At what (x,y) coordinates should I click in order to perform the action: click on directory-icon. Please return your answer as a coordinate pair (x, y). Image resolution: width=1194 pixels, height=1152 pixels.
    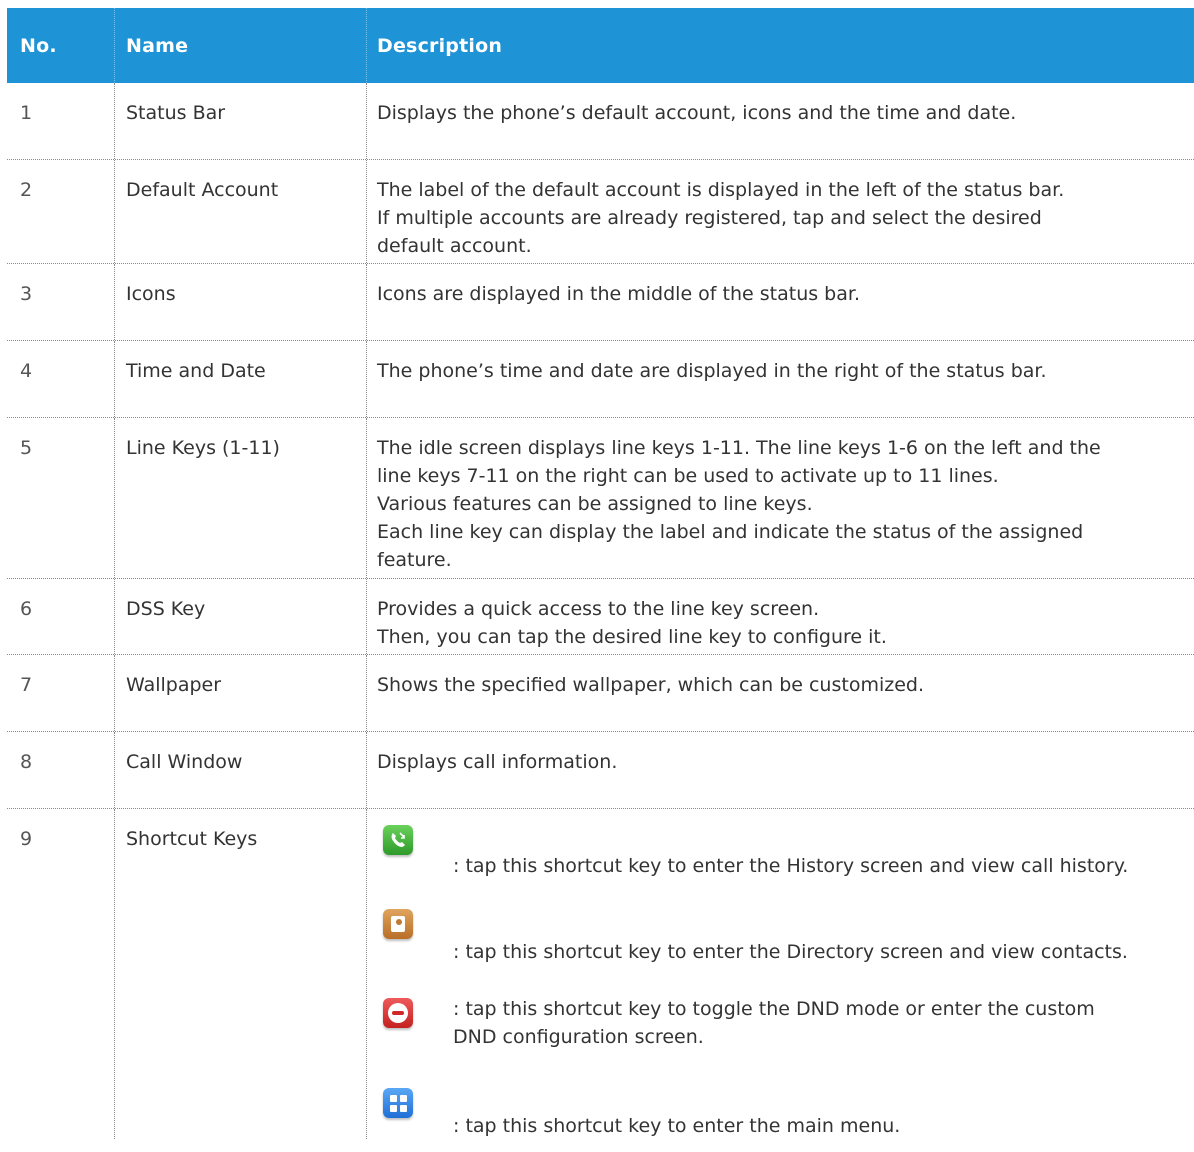
    Looking at the image, I should click on (398, 924).